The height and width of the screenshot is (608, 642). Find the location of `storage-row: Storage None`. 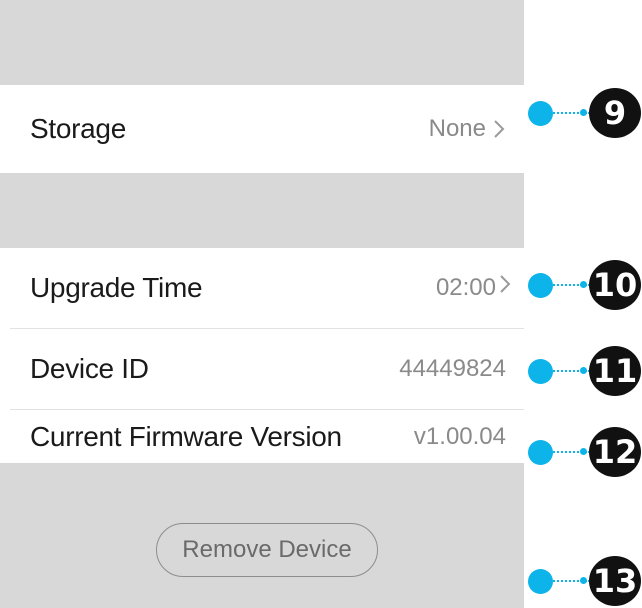

storage-row: Storage None is located at coordinates (262, 129).